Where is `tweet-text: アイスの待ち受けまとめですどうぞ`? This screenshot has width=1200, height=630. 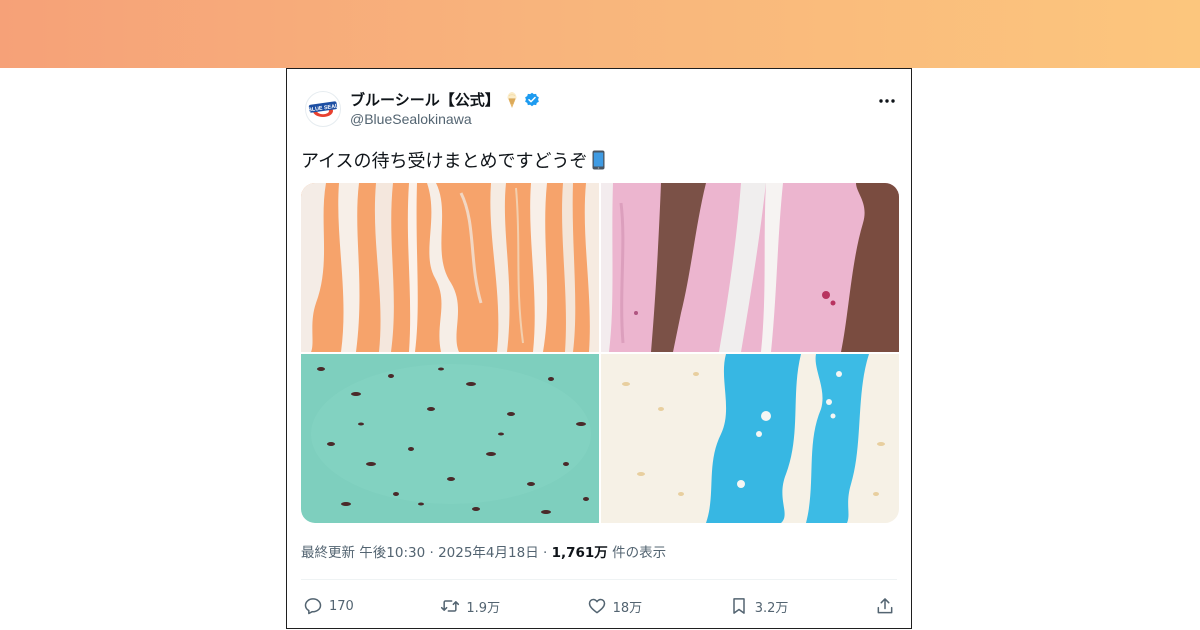 tweet-text: アイスの待ち受けまとめですどうぞ is located at coordinates (453, 160).